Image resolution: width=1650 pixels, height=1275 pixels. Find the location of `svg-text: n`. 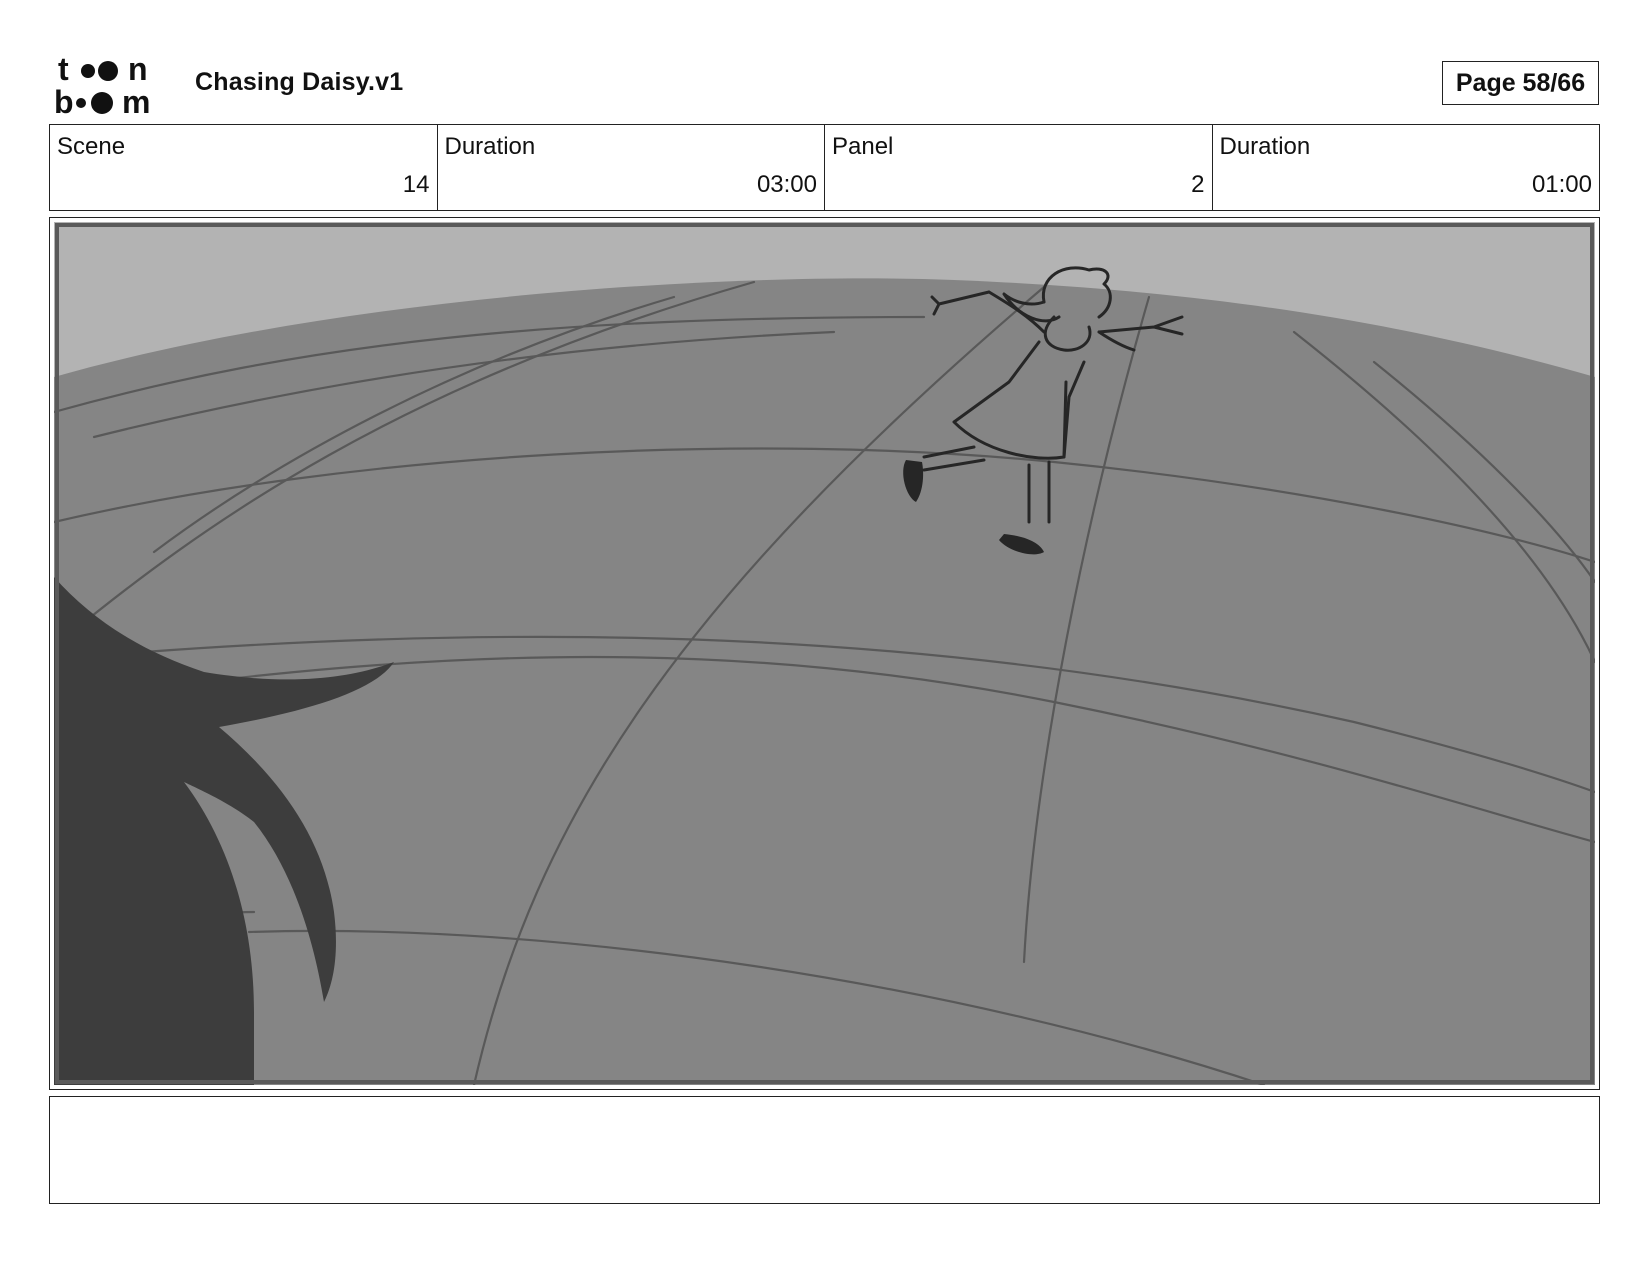

svg-text: n is located at coordinates (138, 69).